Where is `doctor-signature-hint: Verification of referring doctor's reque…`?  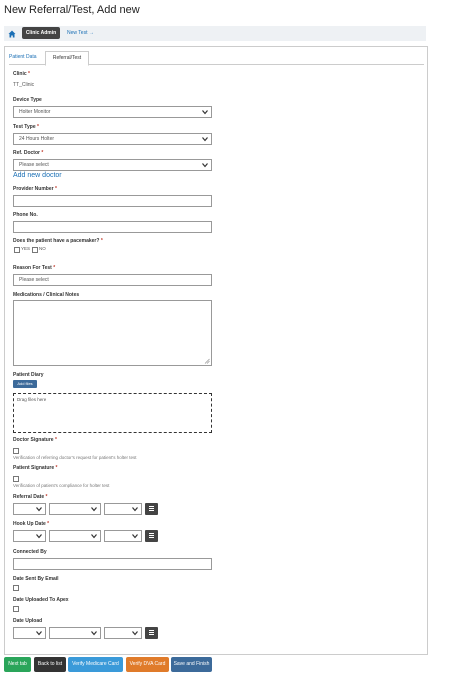
doctor-signature-hint: Verification of referring doctor's reque… is located at coordinates (75, 457).